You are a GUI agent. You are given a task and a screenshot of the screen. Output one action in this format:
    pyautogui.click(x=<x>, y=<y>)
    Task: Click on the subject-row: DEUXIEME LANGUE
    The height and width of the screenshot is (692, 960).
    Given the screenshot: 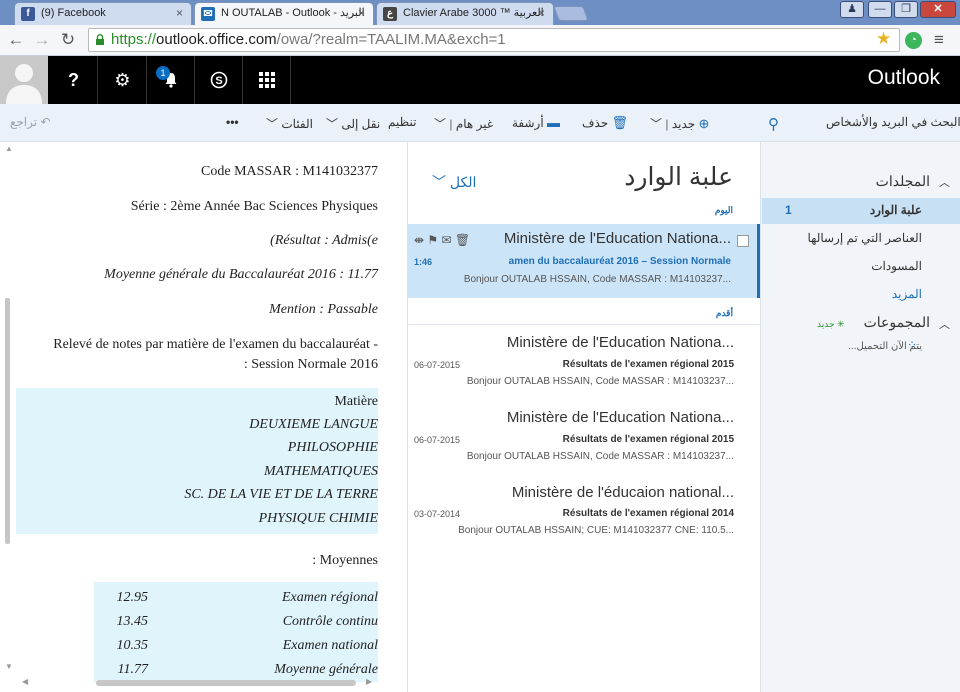 What is the action you would take?
    pyautogui.click(x=313, y=424)
    